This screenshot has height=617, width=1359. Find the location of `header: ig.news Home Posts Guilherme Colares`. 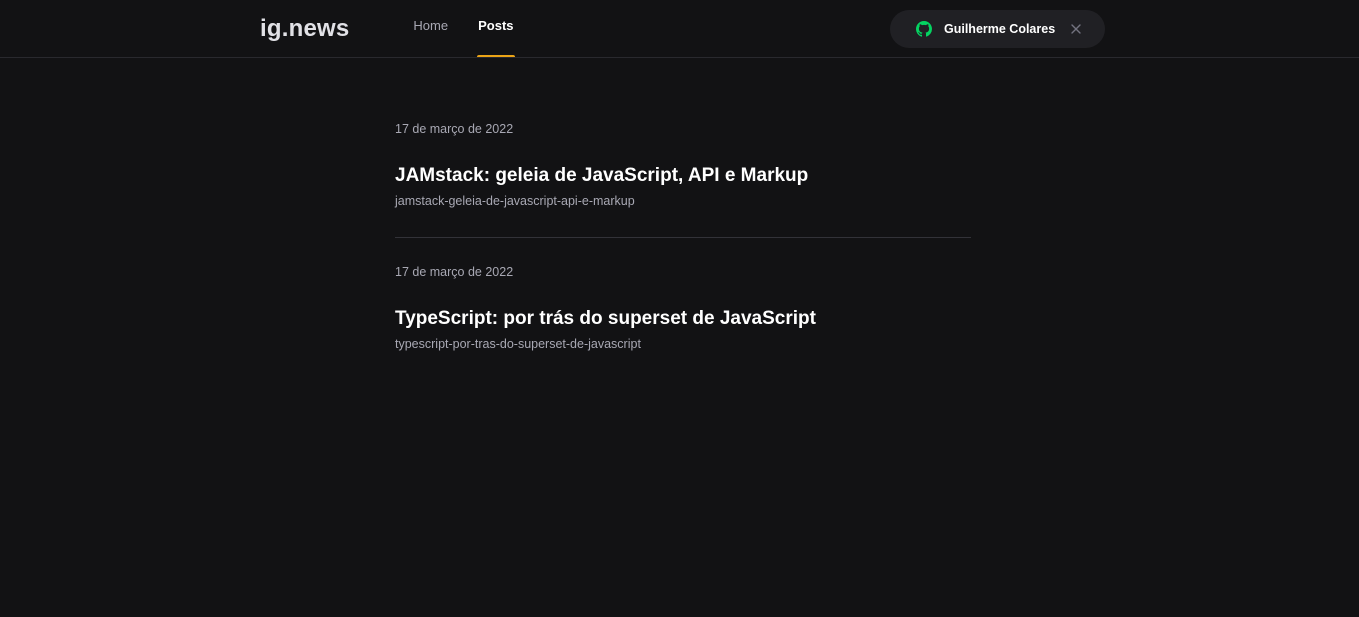

header: ig.news Home Posts Guilherme Colares is located at coordinates (679, 29).